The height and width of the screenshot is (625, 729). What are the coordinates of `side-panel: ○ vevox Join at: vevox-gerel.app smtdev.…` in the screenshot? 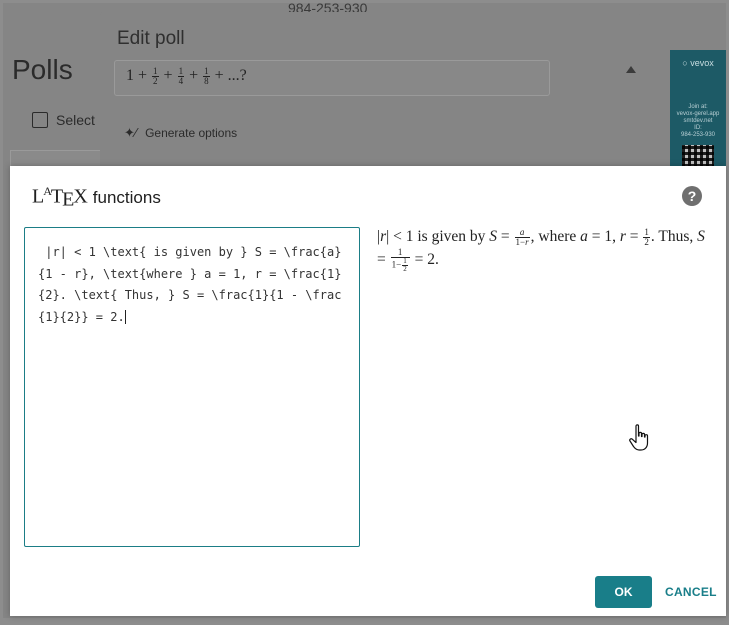 It's located at (698, 110).